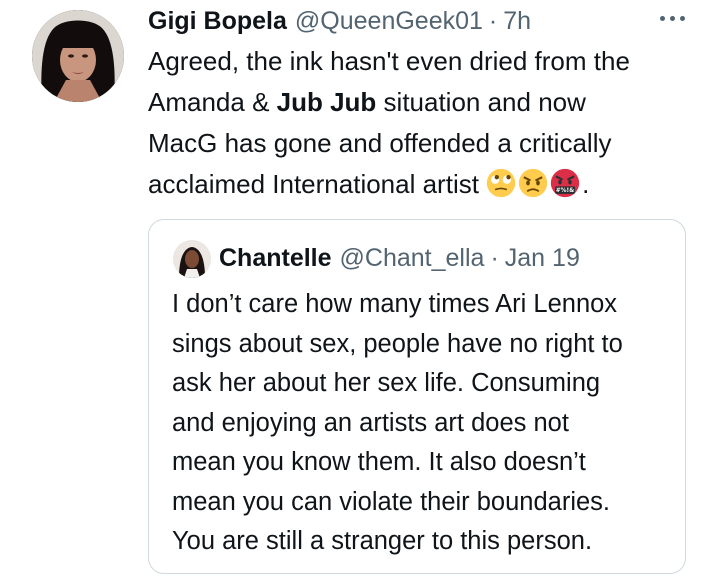 This screenshot has height=583, width=720. Describe the element at coordinates (386, 383) in the screenshot. I see `quoted-line: ask her about her sex life. Consuming` at that location.